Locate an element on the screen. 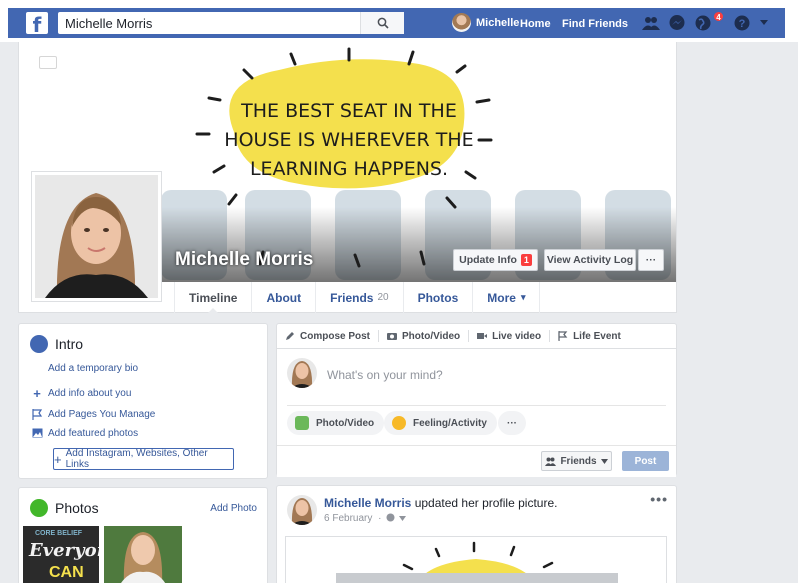 The width and height of the screenshot is (798, 583). blue-bar: f Michelle Home Find Friends 4 ? is located at coordinates (396, 23).